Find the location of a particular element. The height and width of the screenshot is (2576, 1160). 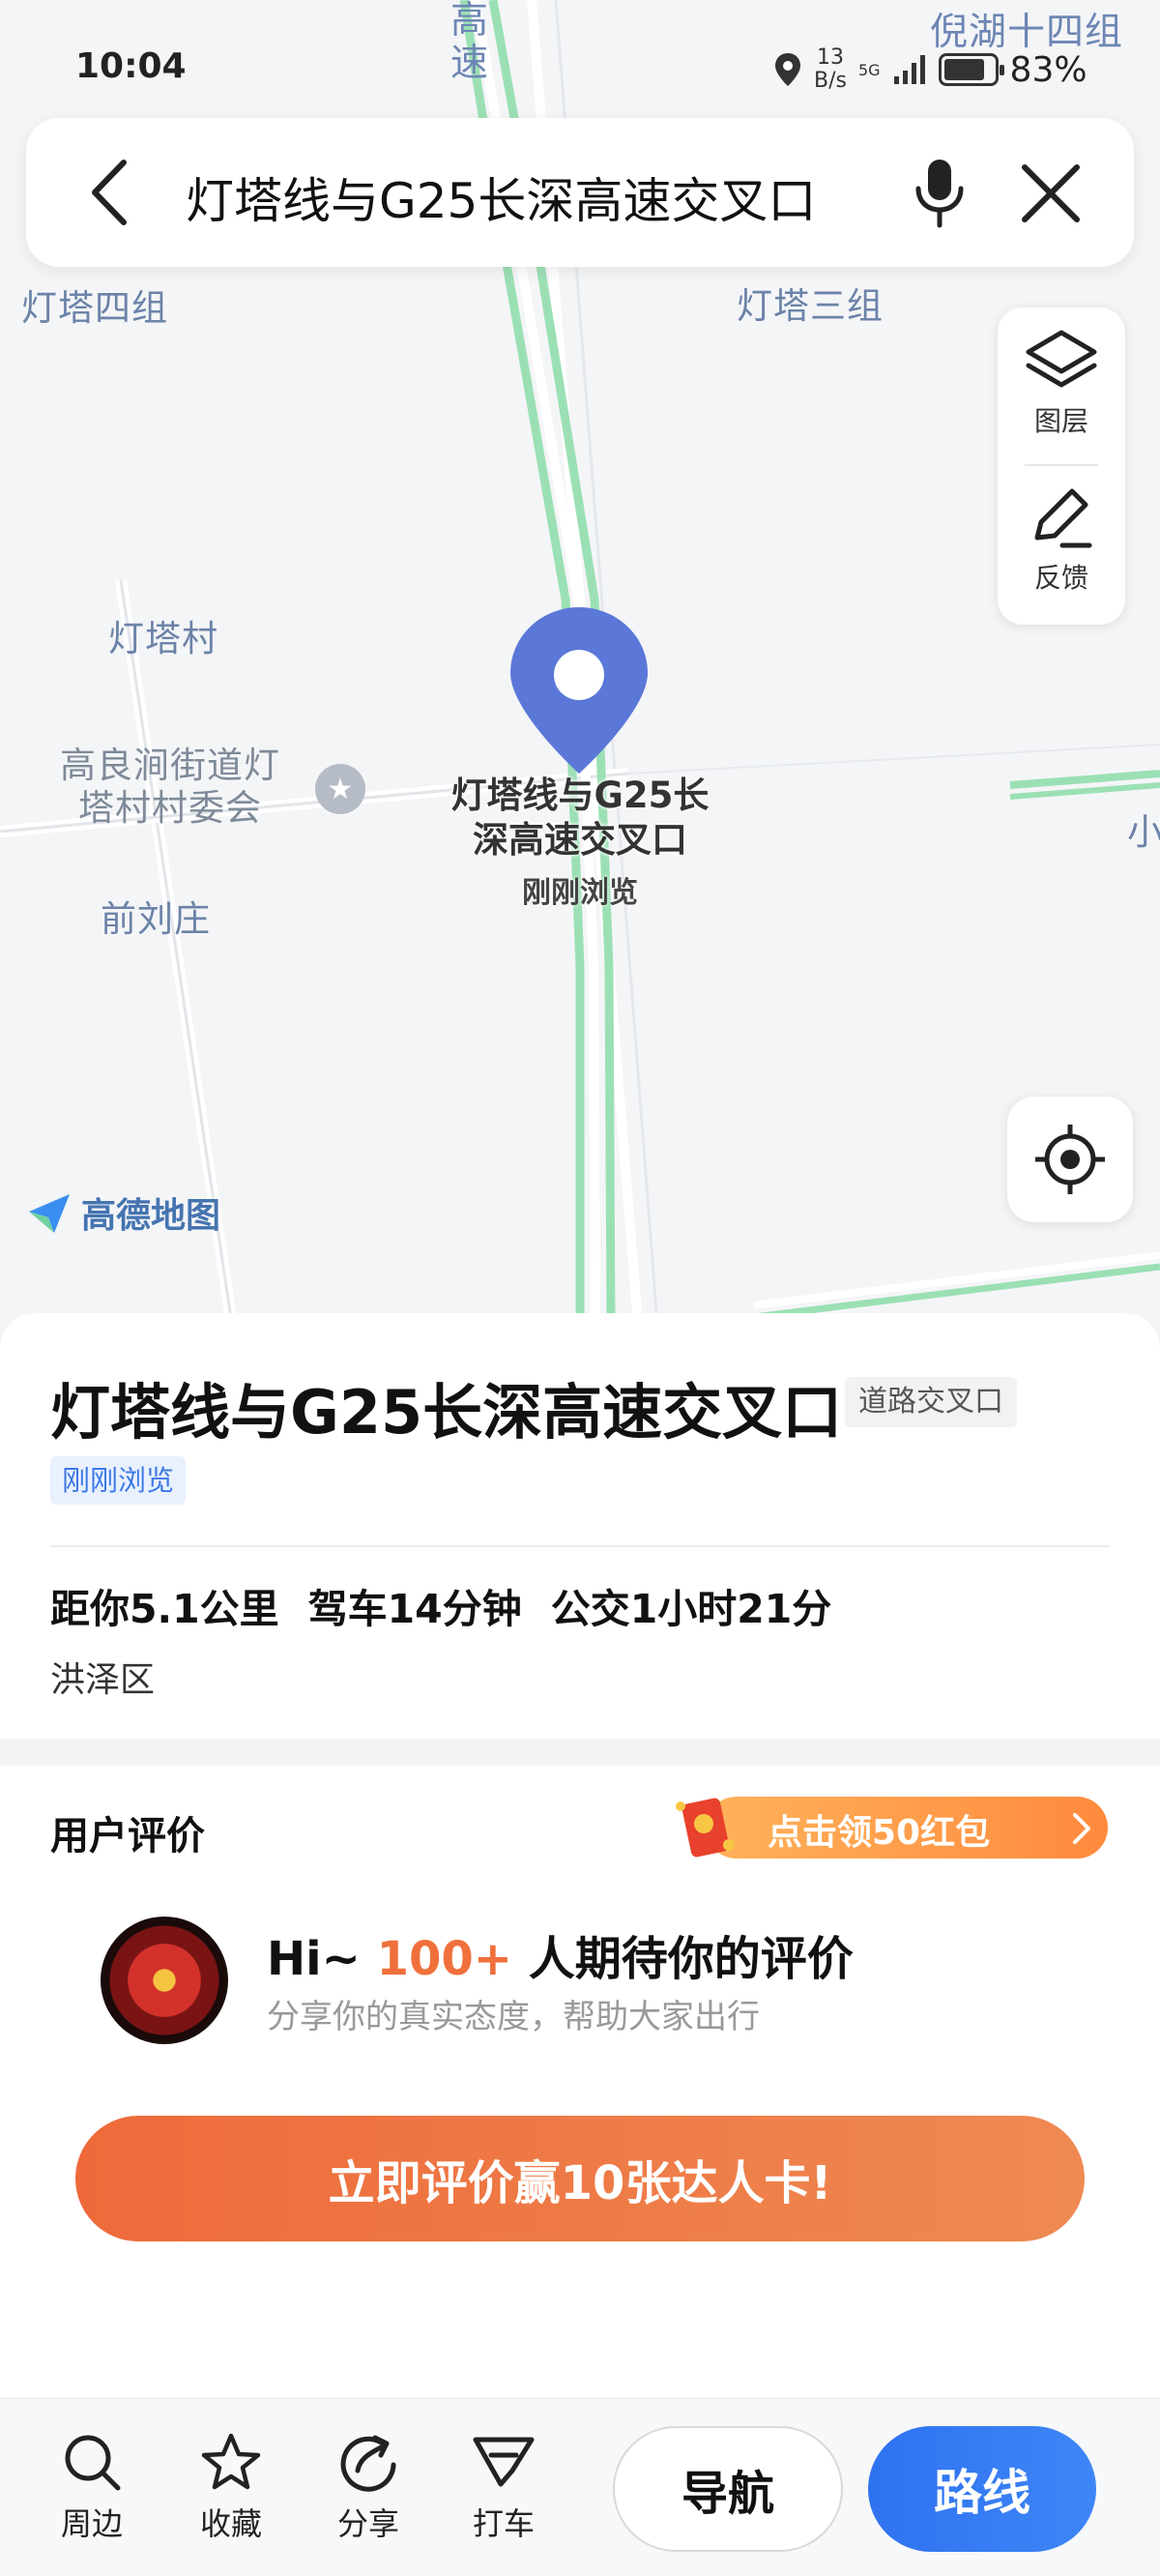

signal-type: 5G is located at coordinates (869, 69).